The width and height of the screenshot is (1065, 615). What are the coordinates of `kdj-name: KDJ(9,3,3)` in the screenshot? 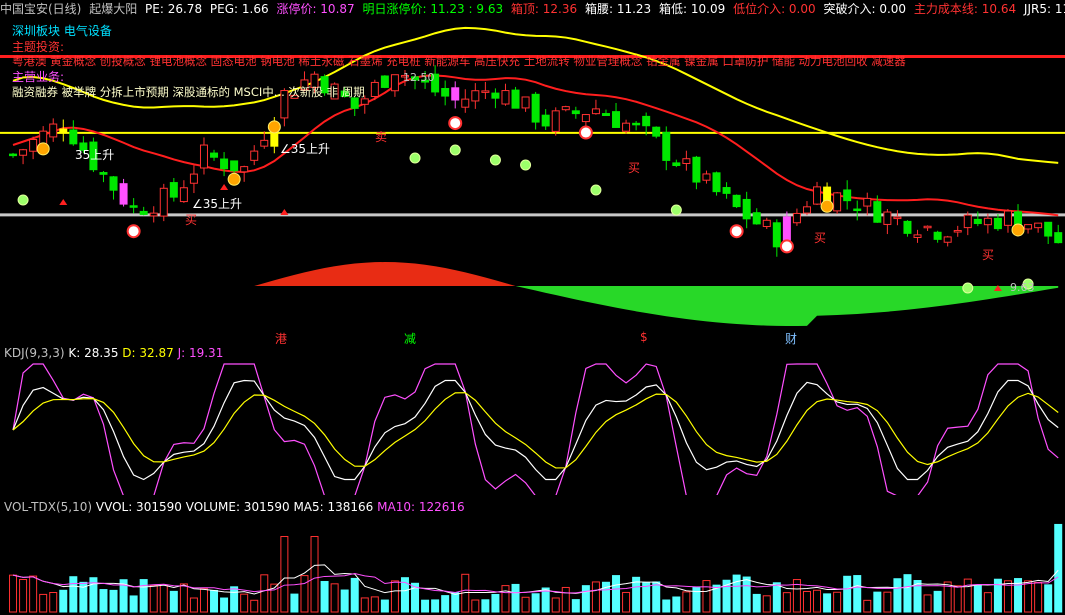 It's located at (34, 353).